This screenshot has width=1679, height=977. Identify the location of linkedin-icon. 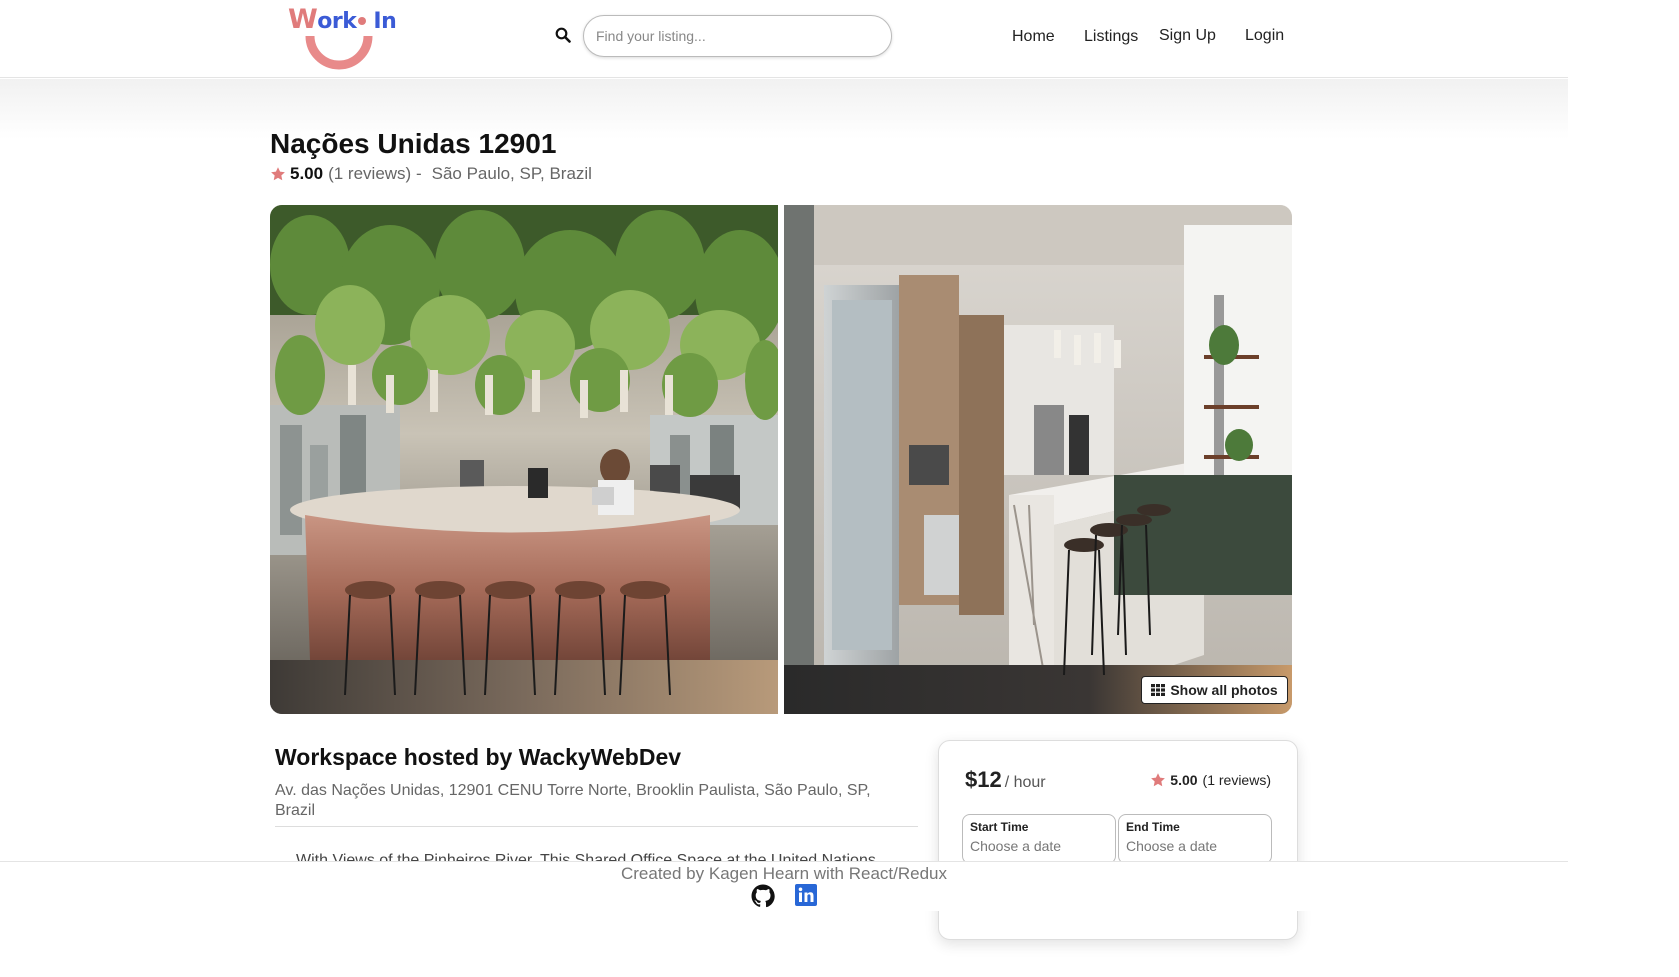
(806, 895).